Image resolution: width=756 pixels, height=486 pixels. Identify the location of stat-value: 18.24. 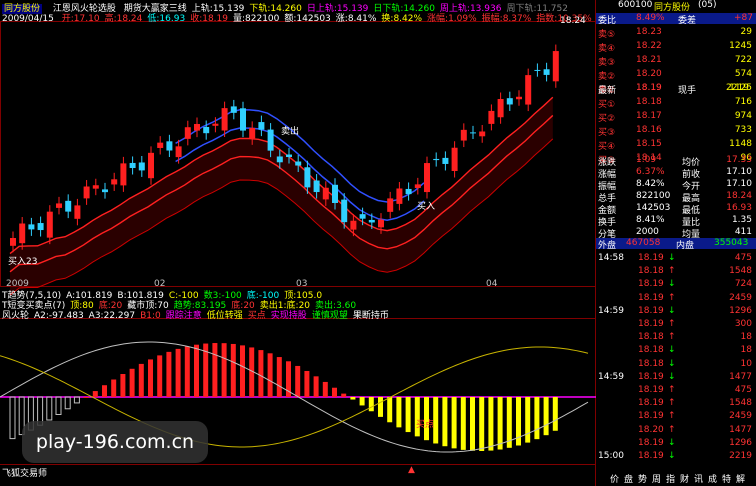
(739, 196).